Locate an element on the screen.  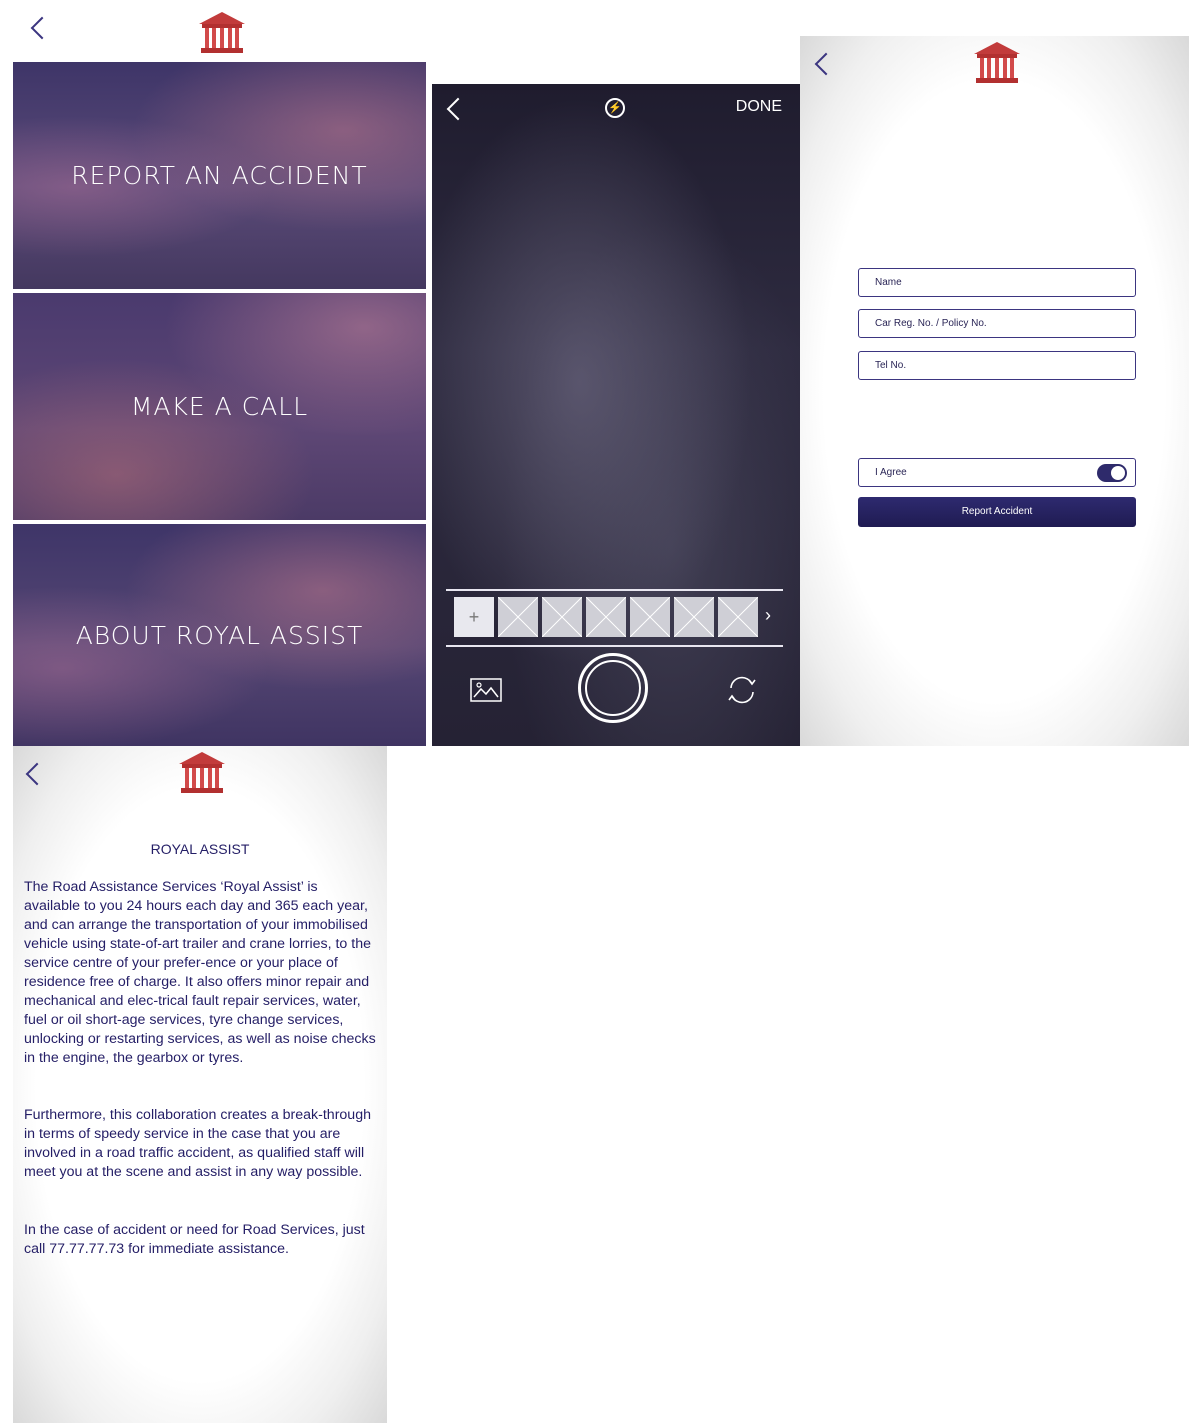
menu-item-report-accident: REPORT AN ACCIDENT is located at coordinates (219, 175).